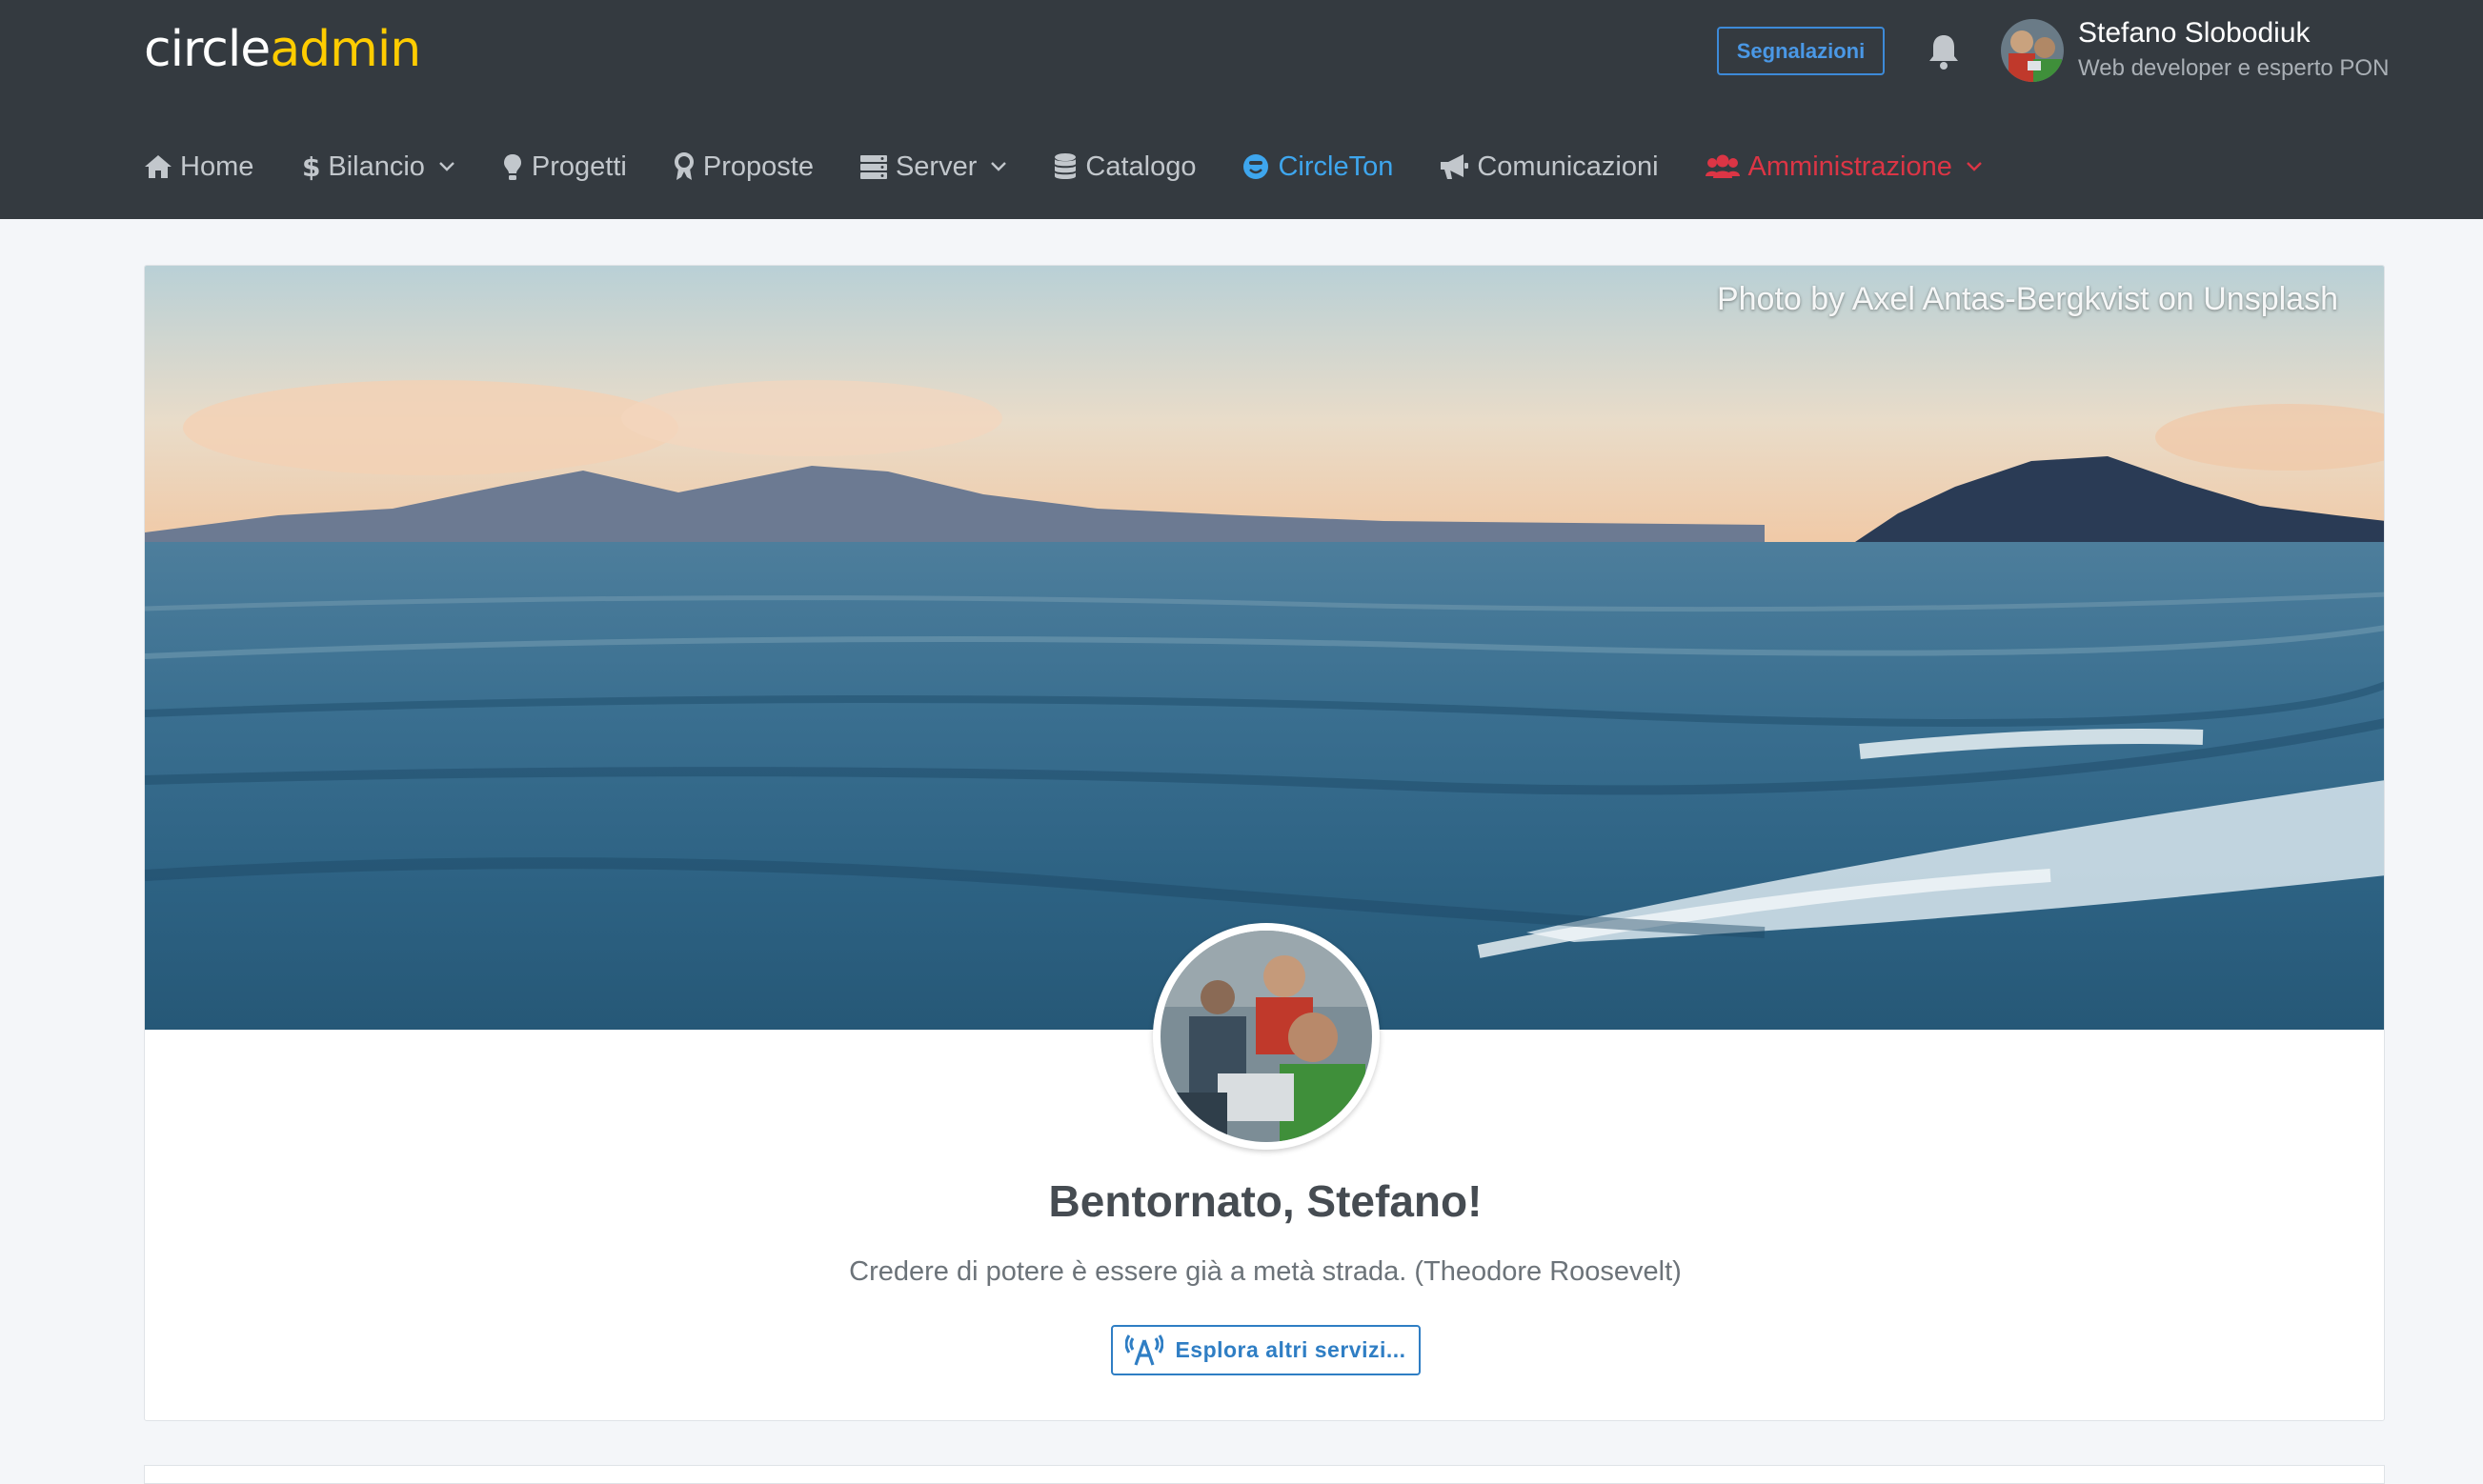 The image size is (2483, 1484). I want to click on nav-proposte: Proposte, so click(743, 167).